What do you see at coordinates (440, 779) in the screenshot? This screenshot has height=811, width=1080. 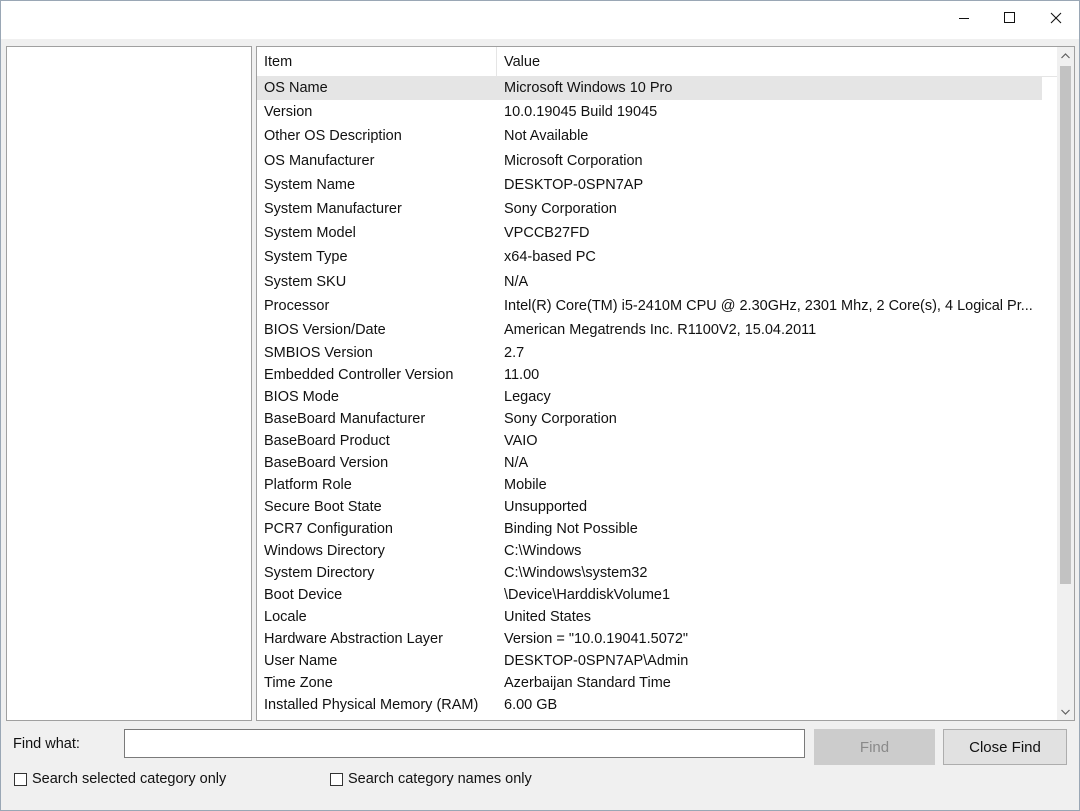 I see `checkbox-label: Search category names only` at bounding box center [440, 779].